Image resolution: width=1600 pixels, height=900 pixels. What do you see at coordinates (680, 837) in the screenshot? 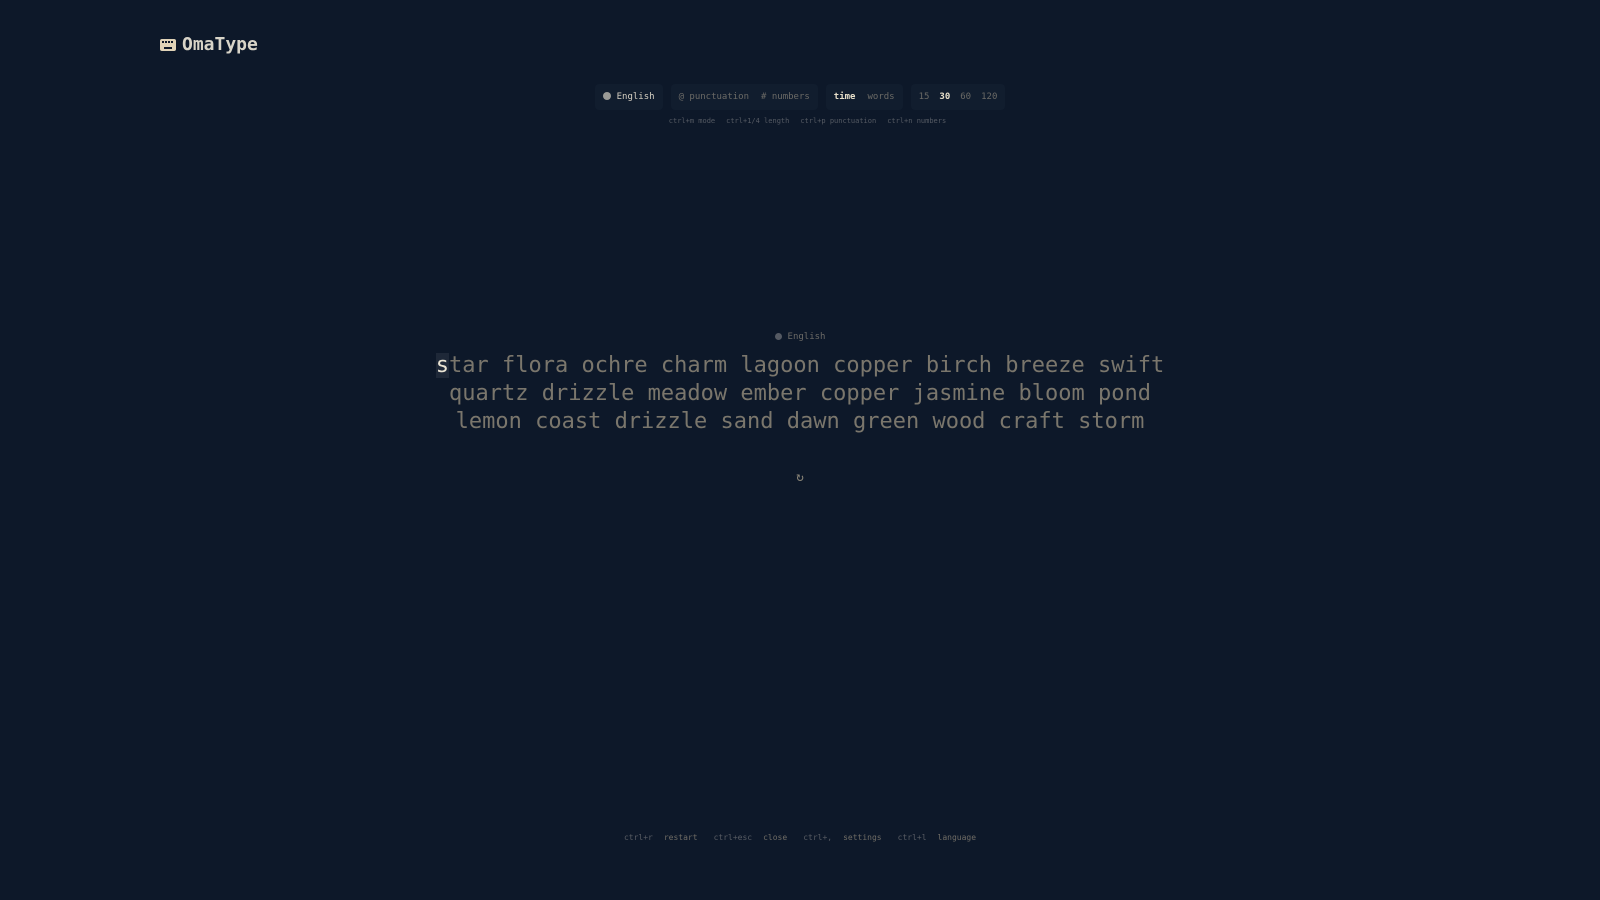
I see `footer-label: restart` at bounding box center [680, 837].